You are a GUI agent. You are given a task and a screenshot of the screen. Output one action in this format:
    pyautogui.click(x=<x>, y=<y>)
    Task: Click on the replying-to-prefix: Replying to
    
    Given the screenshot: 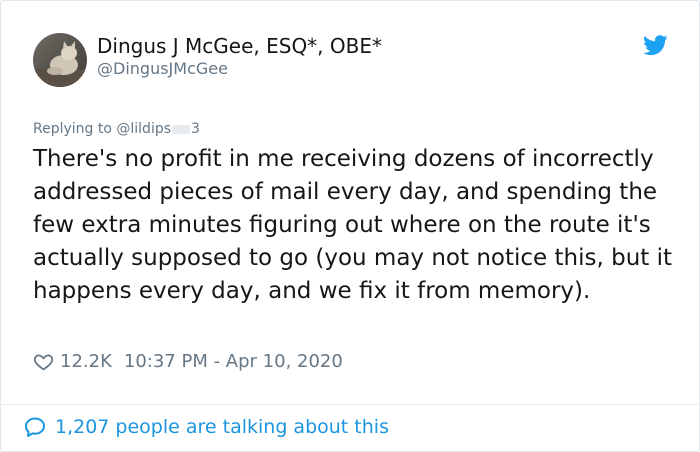 What is the action you would take?
    pyautogui.click(x=75, y=129)
    